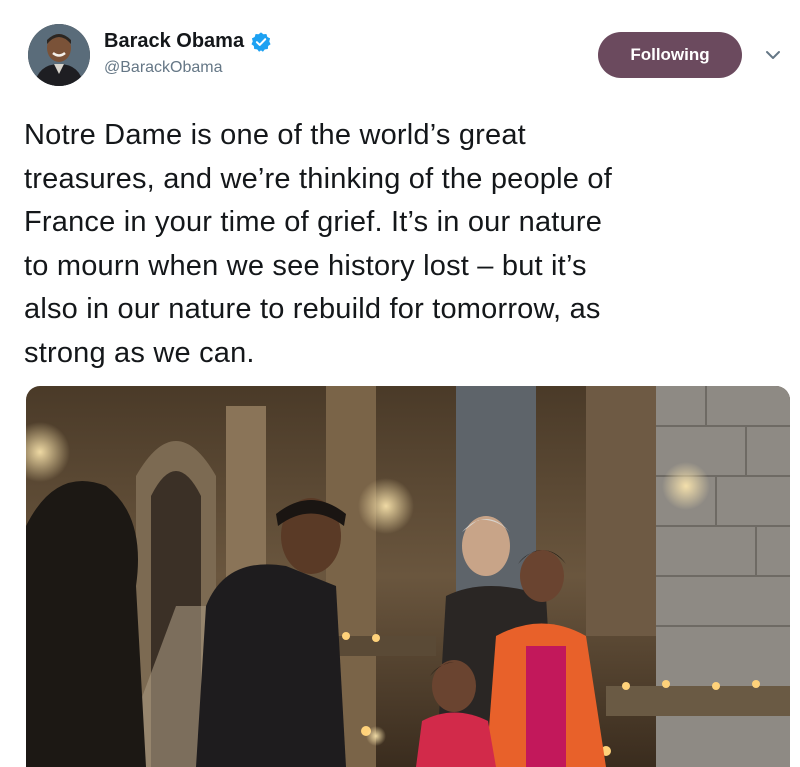 The image size is (800, 767). I want to click on tweet-text-line: strong as we can., so click(139, 352).